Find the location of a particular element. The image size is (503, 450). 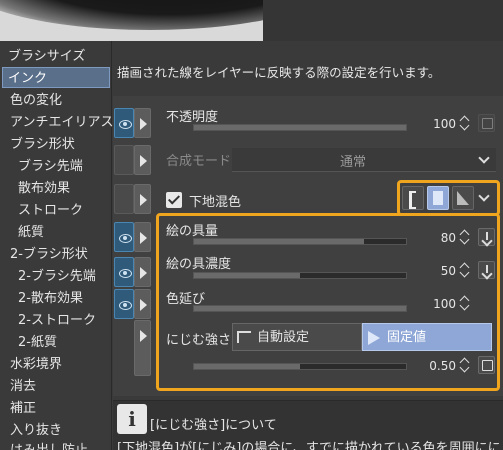

sidebar-item-brush-shape: ブラシ形状 is located at coordinates (56, 144).